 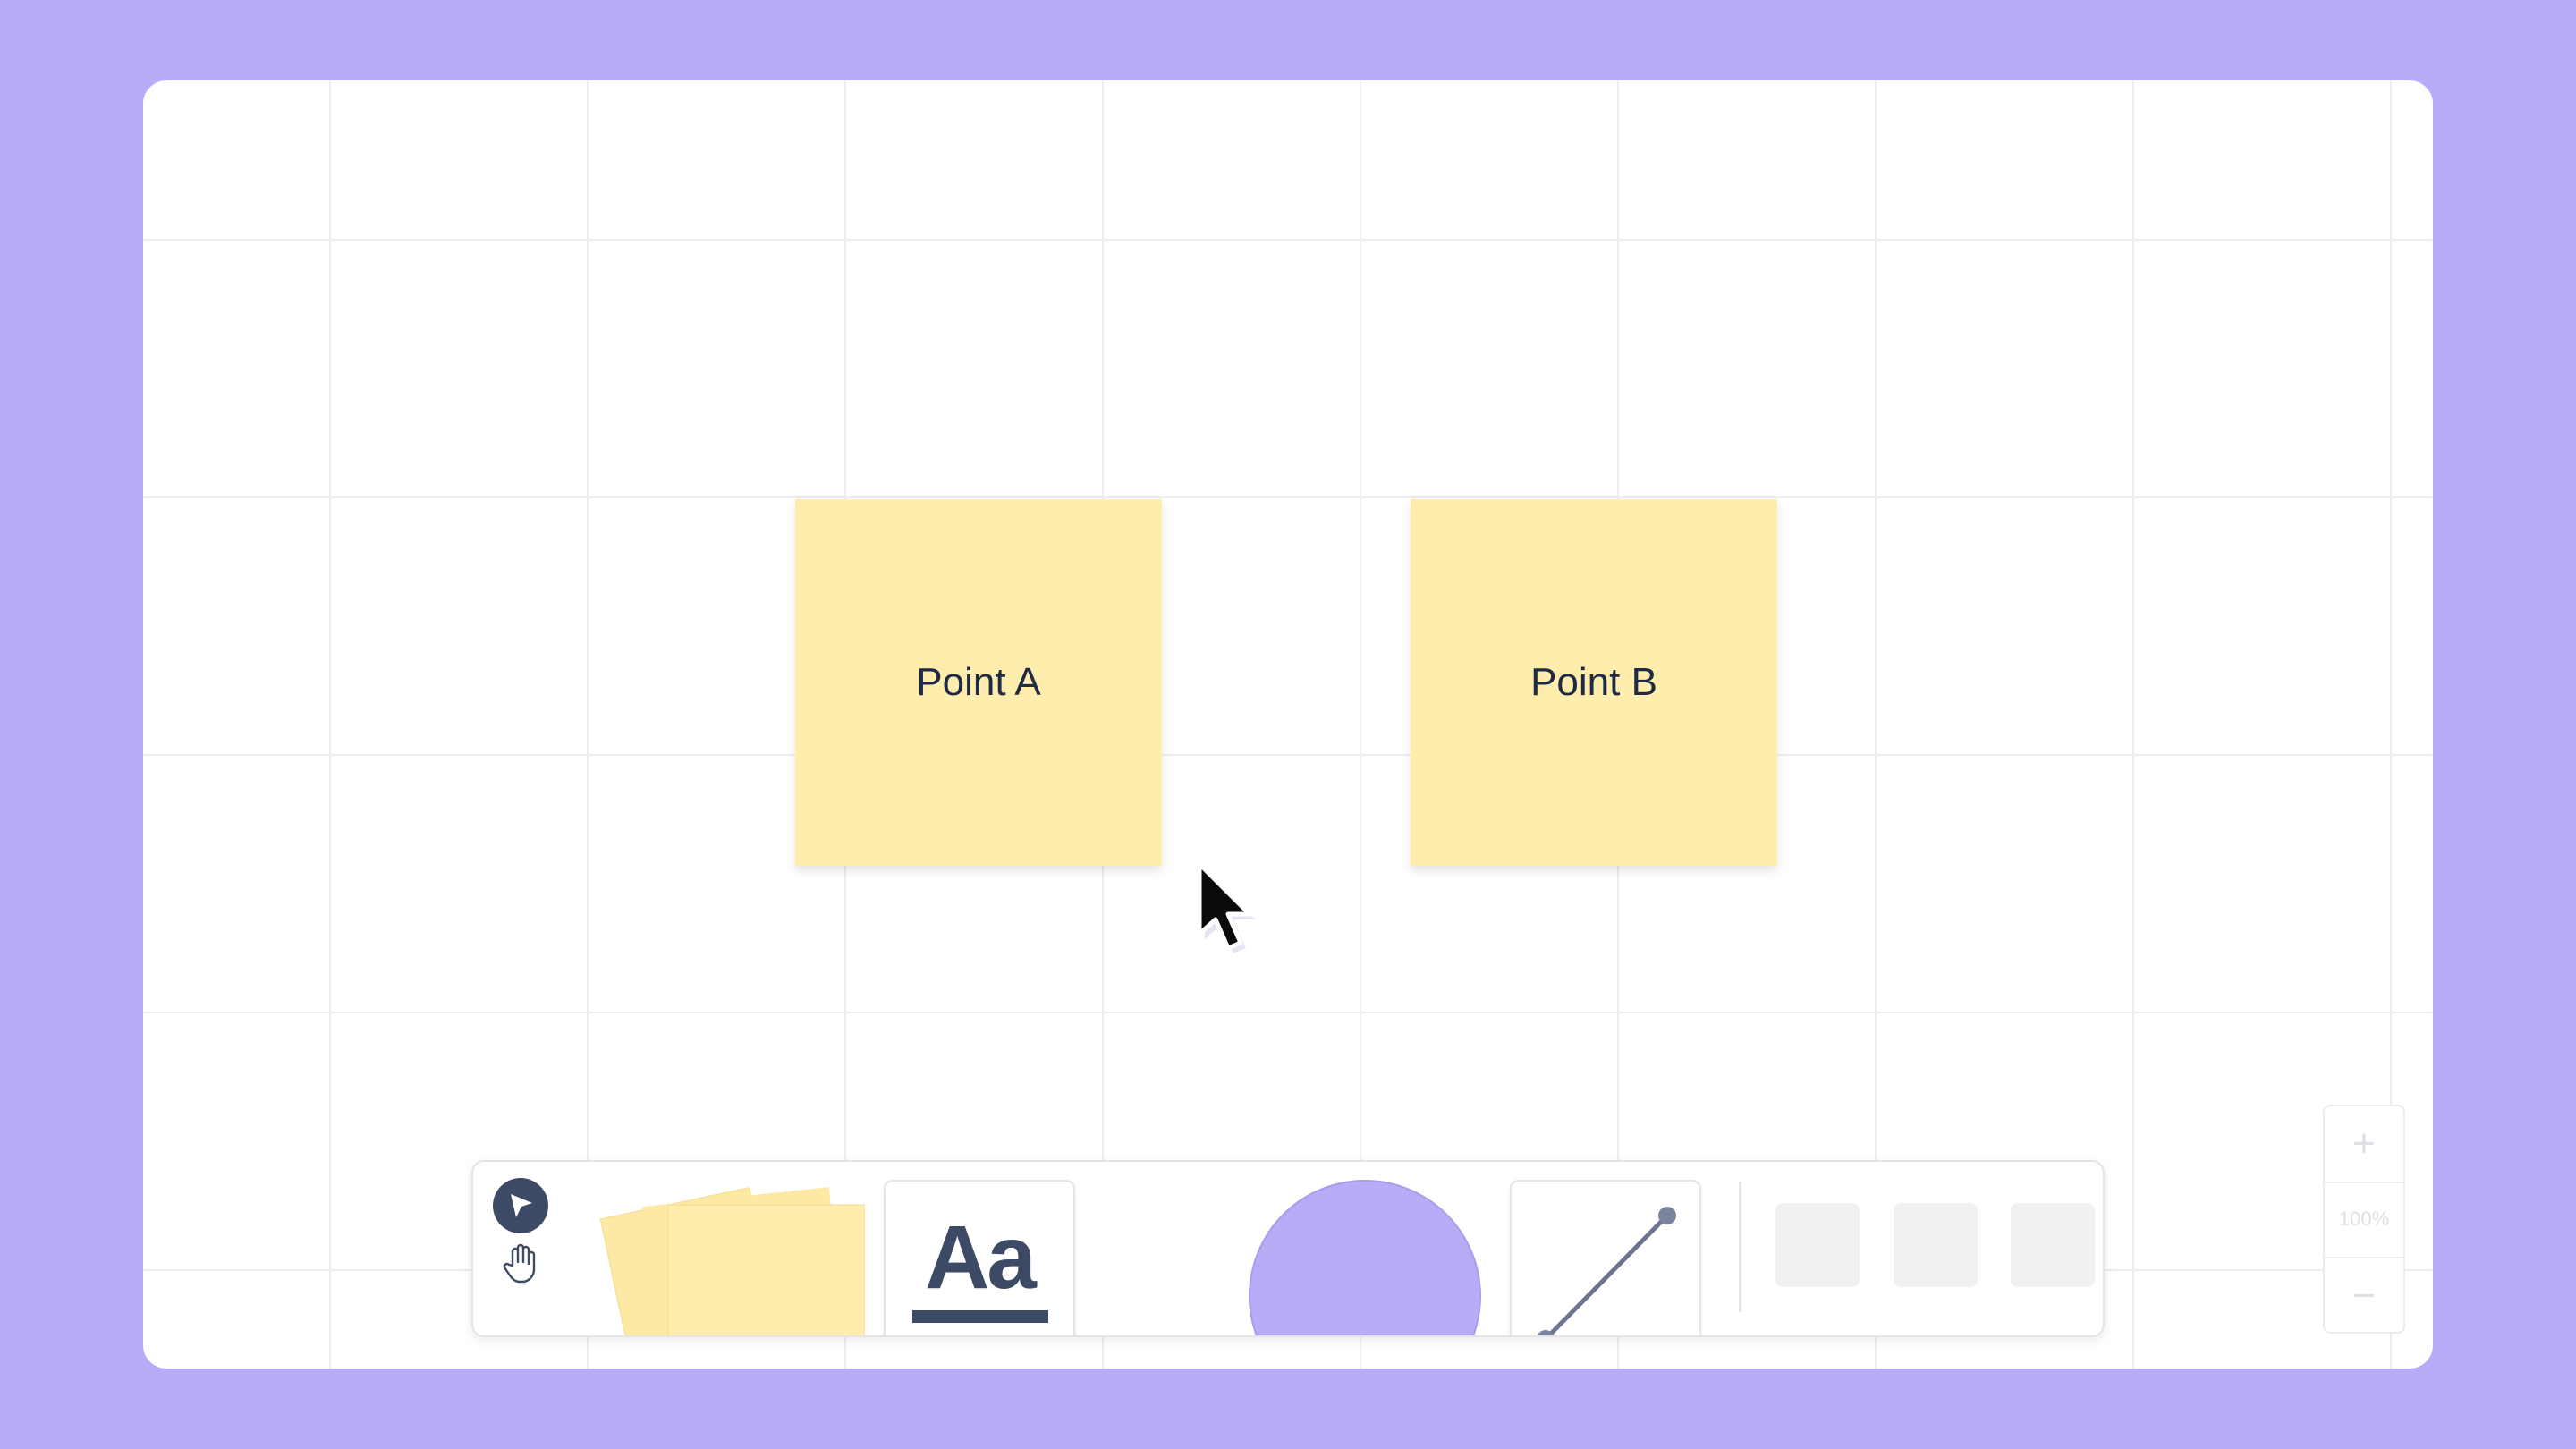 I want to click on creation-toolbar: Aa, so click(x=1288, y=1248).